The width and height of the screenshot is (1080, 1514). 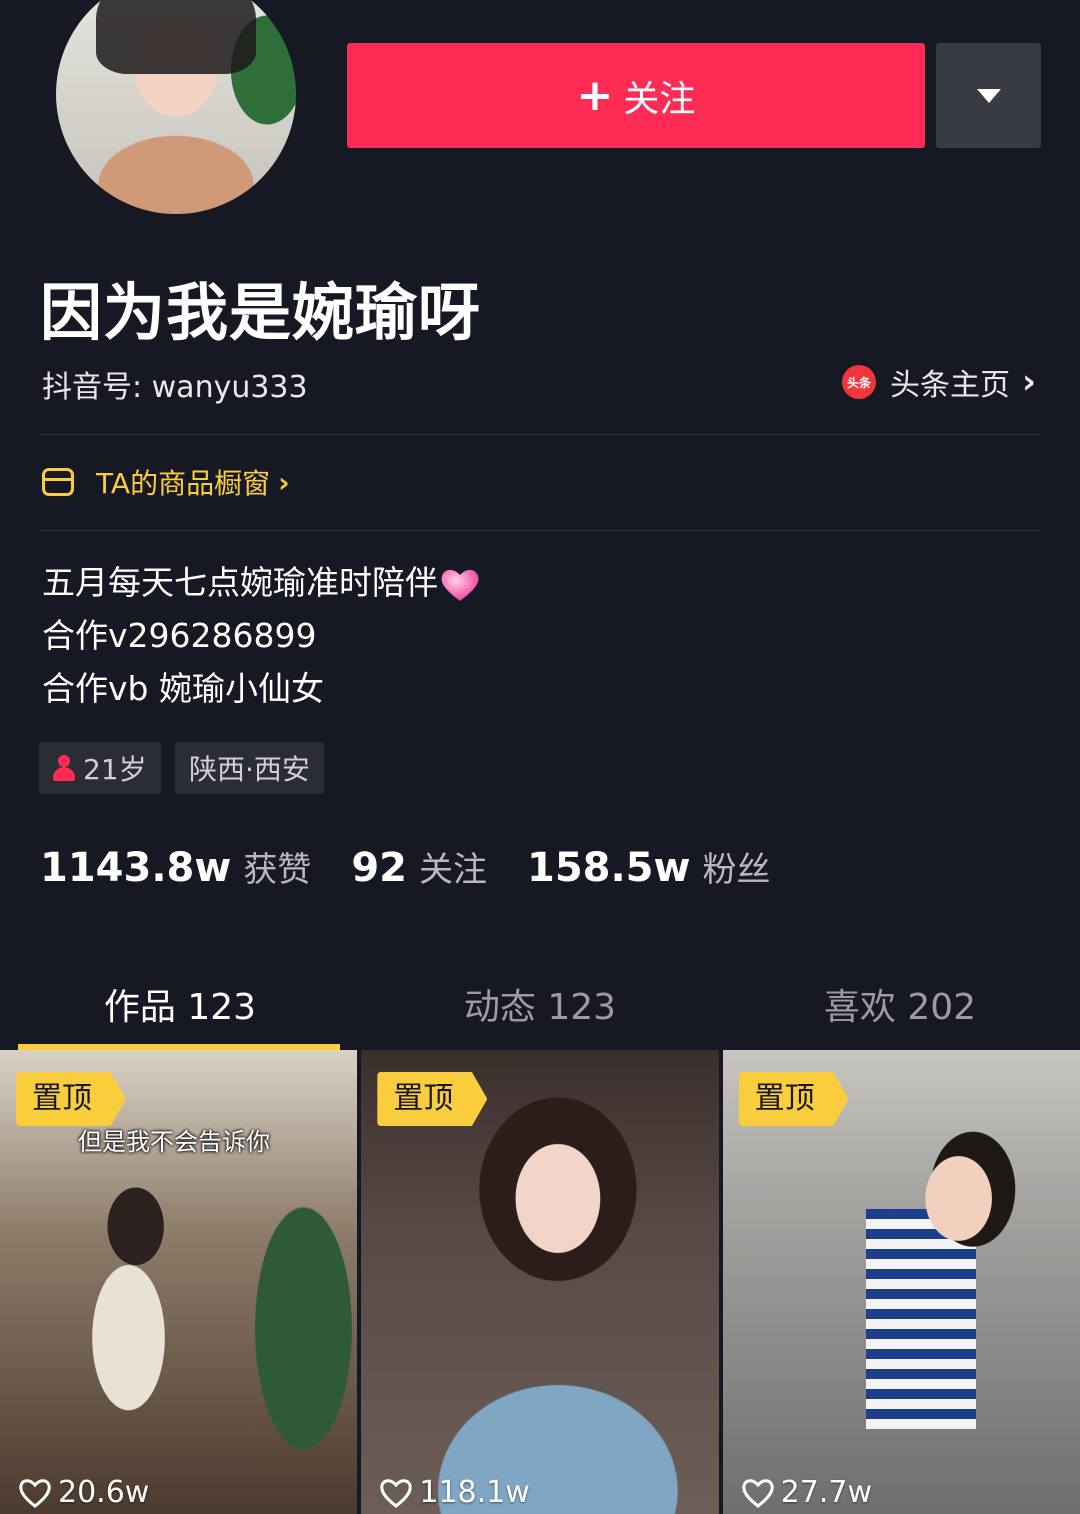 I want to click on shop-label: TA的商品橱窗, so click(x=183, y=483).